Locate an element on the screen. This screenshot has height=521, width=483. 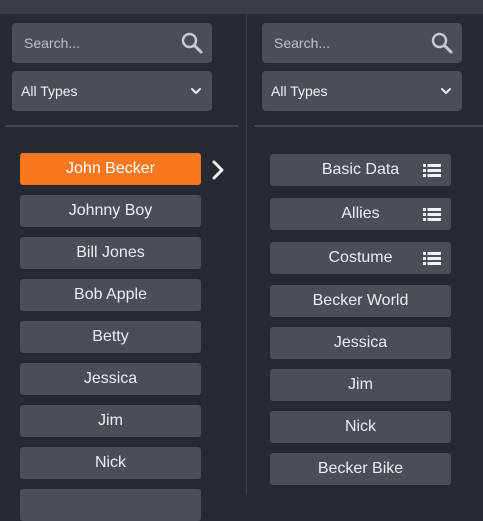
list-item-label: Johnny Boy is located at coordinates (110, 210).